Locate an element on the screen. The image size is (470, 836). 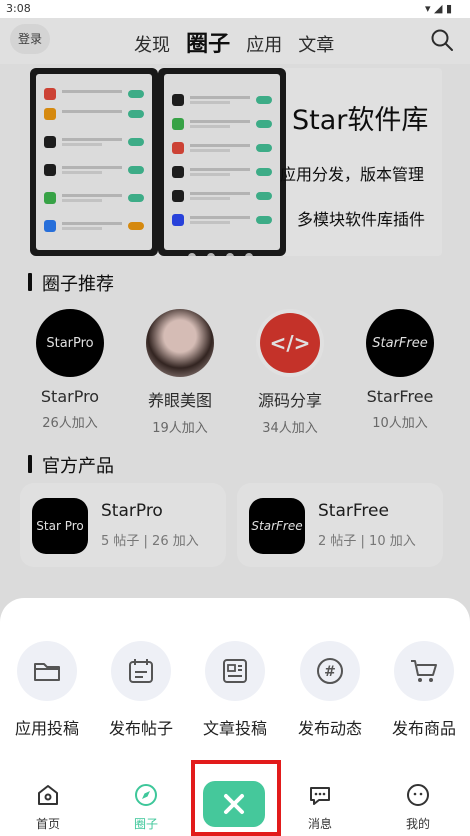
action-post: 发布帖子 is located at coordinates (141, 690).